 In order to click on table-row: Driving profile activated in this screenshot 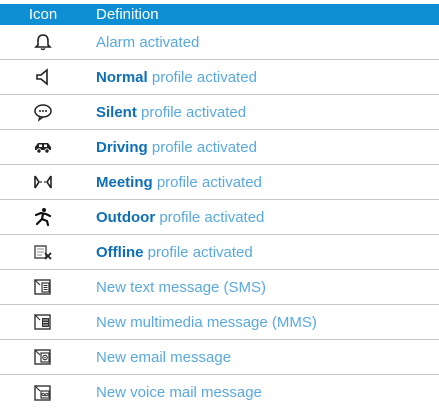, I will do `click(219, 147)`.